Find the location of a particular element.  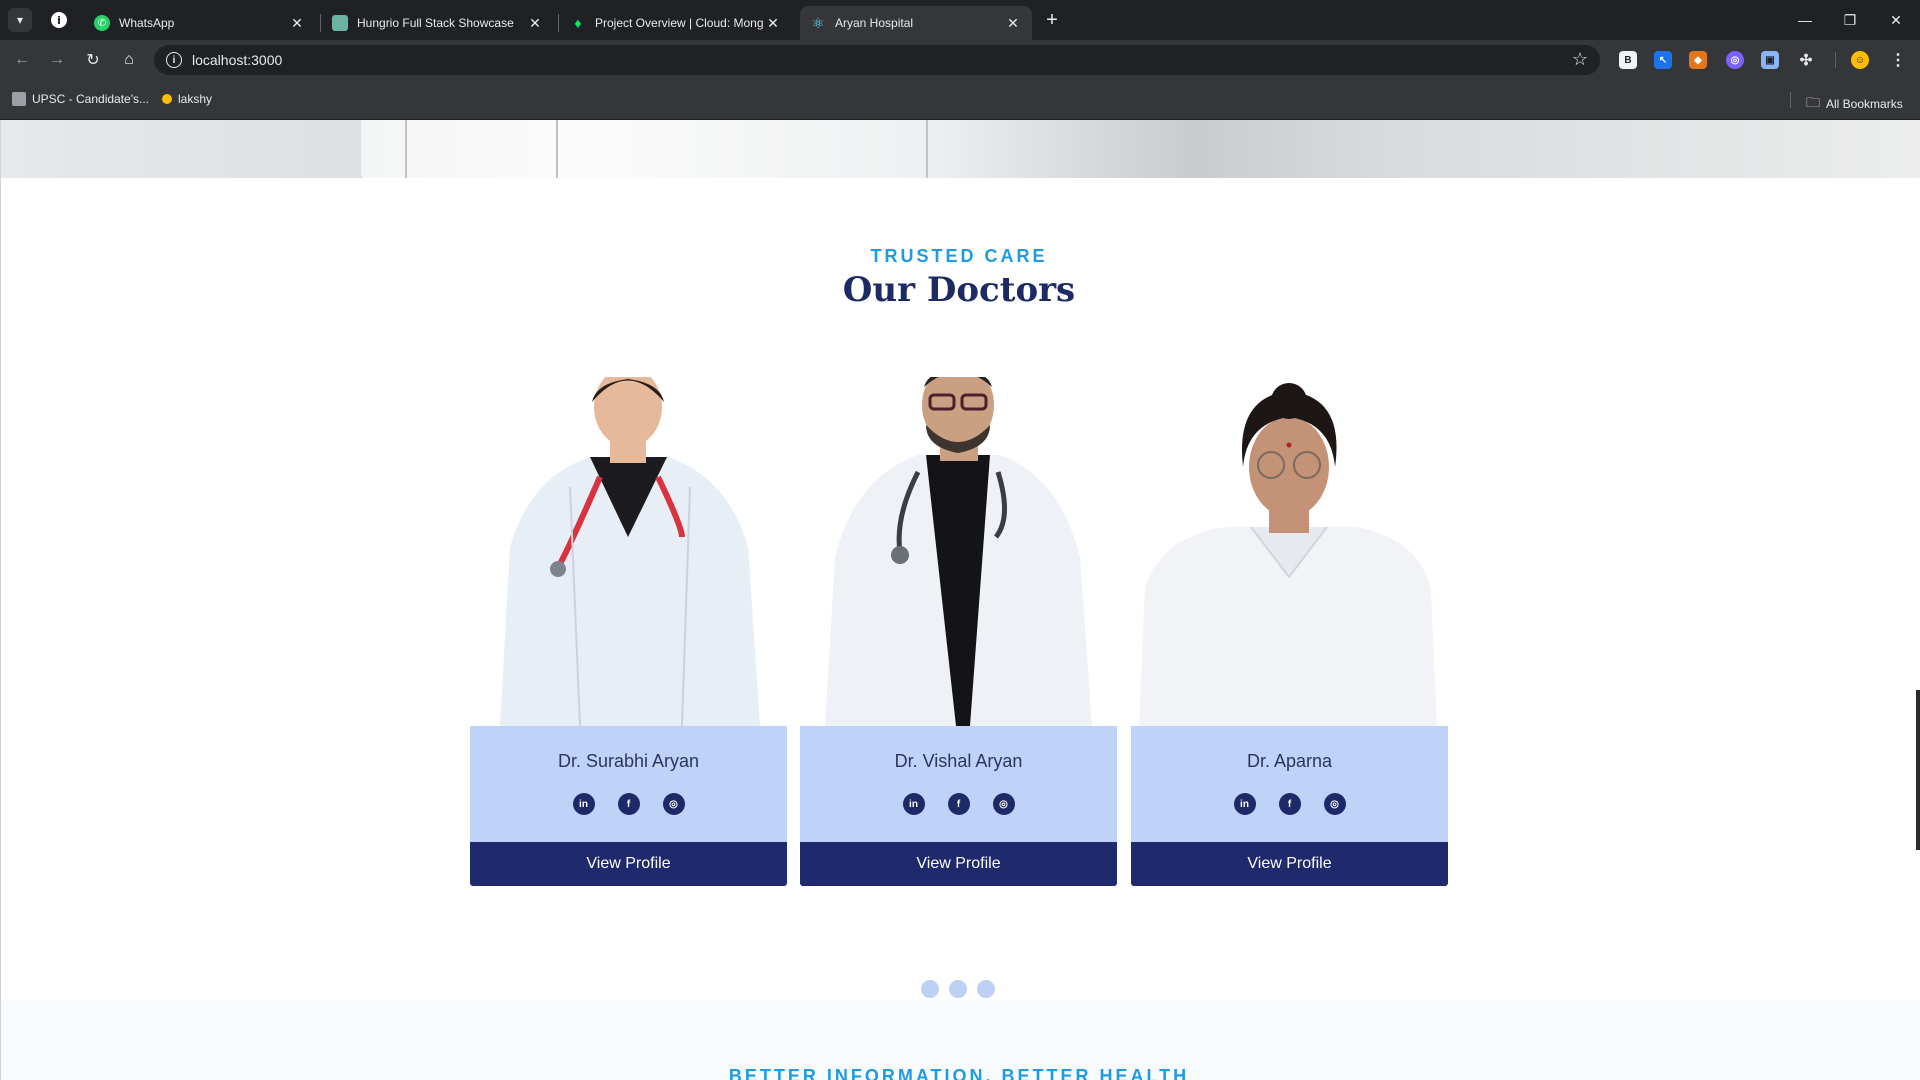

pinned-tab: i is located at coordinates (59, 20).